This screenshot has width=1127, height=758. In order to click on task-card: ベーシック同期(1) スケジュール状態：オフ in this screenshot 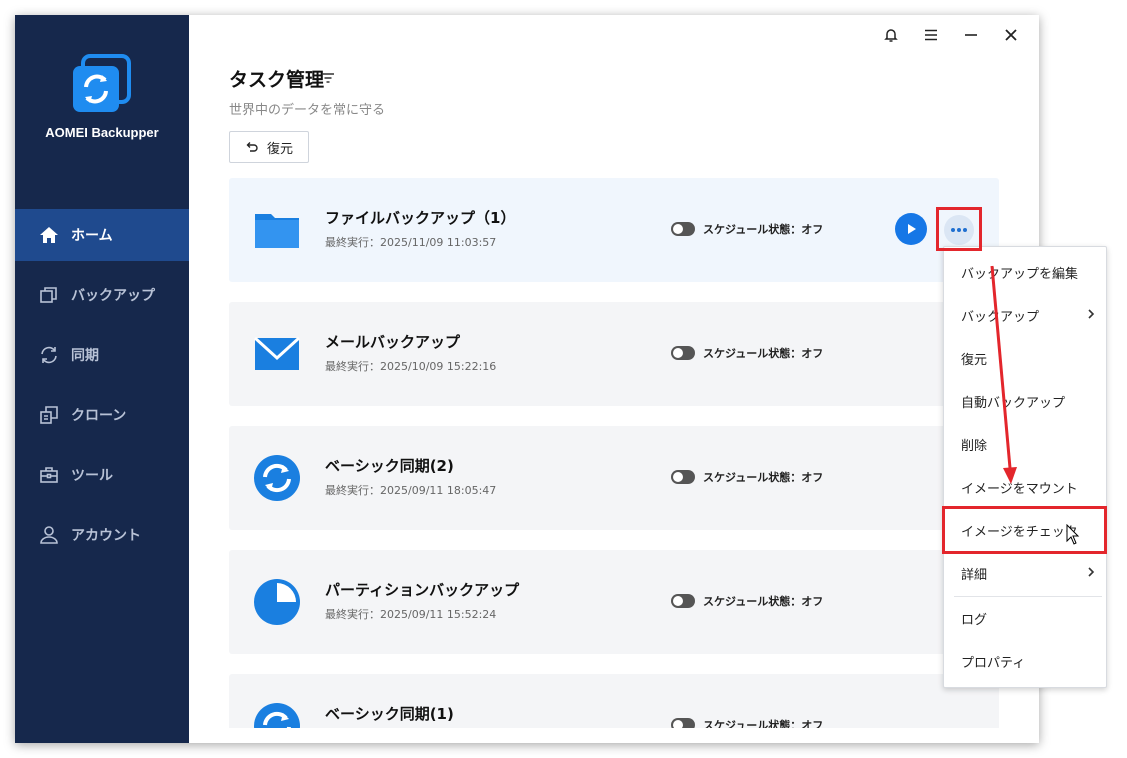, I will do `click(614, 701)`.